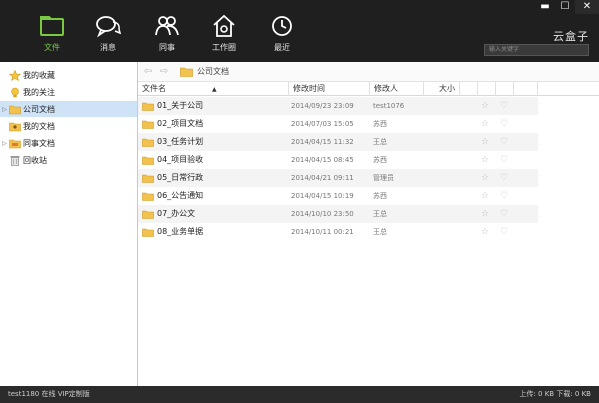 This screenshot has width=599, height=403. Describe the element at coordinates (172, 160) in the screenshot. I see `file-name-cell: 04_项目验收` at that location.